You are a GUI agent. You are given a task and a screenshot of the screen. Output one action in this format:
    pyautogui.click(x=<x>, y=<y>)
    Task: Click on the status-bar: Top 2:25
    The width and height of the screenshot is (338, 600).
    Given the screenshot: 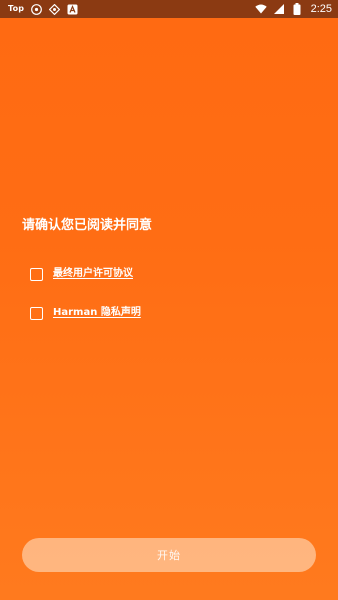 What is the action you would take?
    pyautogui.click(x=169, y=9)
    